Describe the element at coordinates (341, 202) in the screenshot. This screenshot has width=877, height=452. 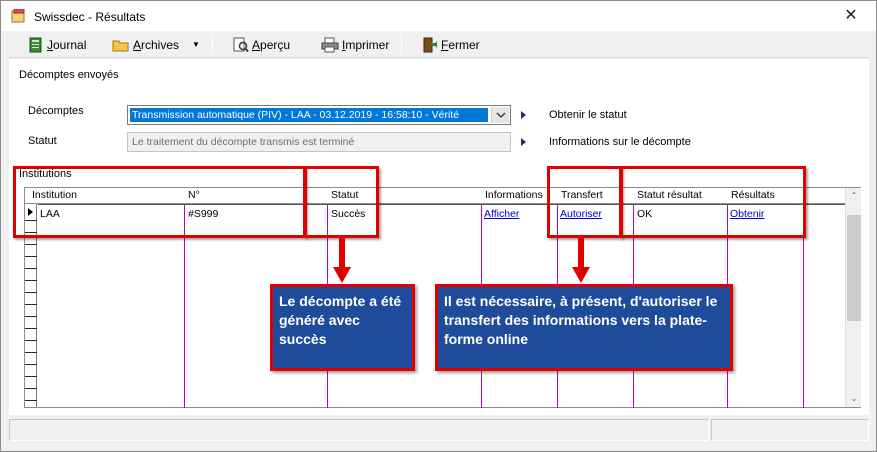
I see `highlight-box-statut` at that location.